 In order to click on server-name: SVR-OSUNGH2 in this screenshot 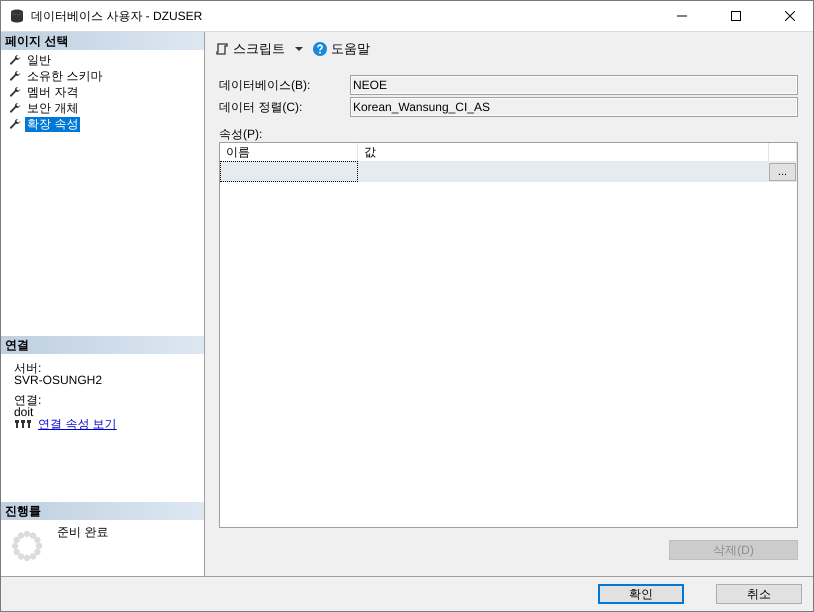, I will do `click(59, 380)`.